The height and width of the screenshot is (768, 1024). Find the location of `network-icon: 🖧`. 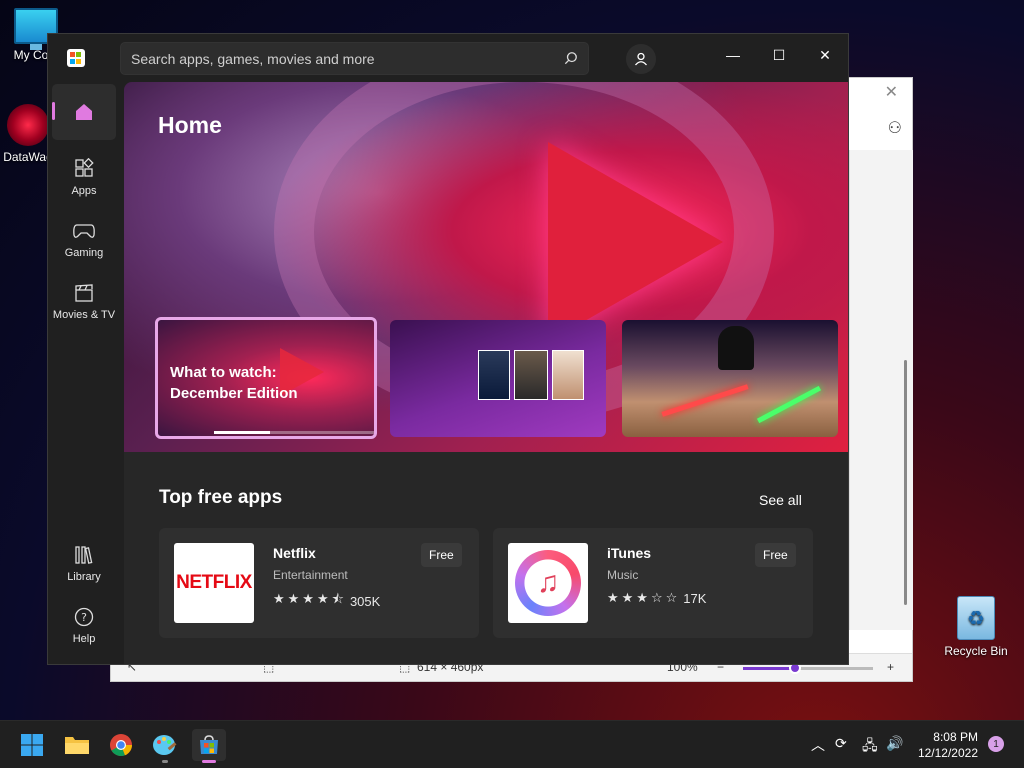

network-icon: 🖧 is located at coordinates (870, 747).